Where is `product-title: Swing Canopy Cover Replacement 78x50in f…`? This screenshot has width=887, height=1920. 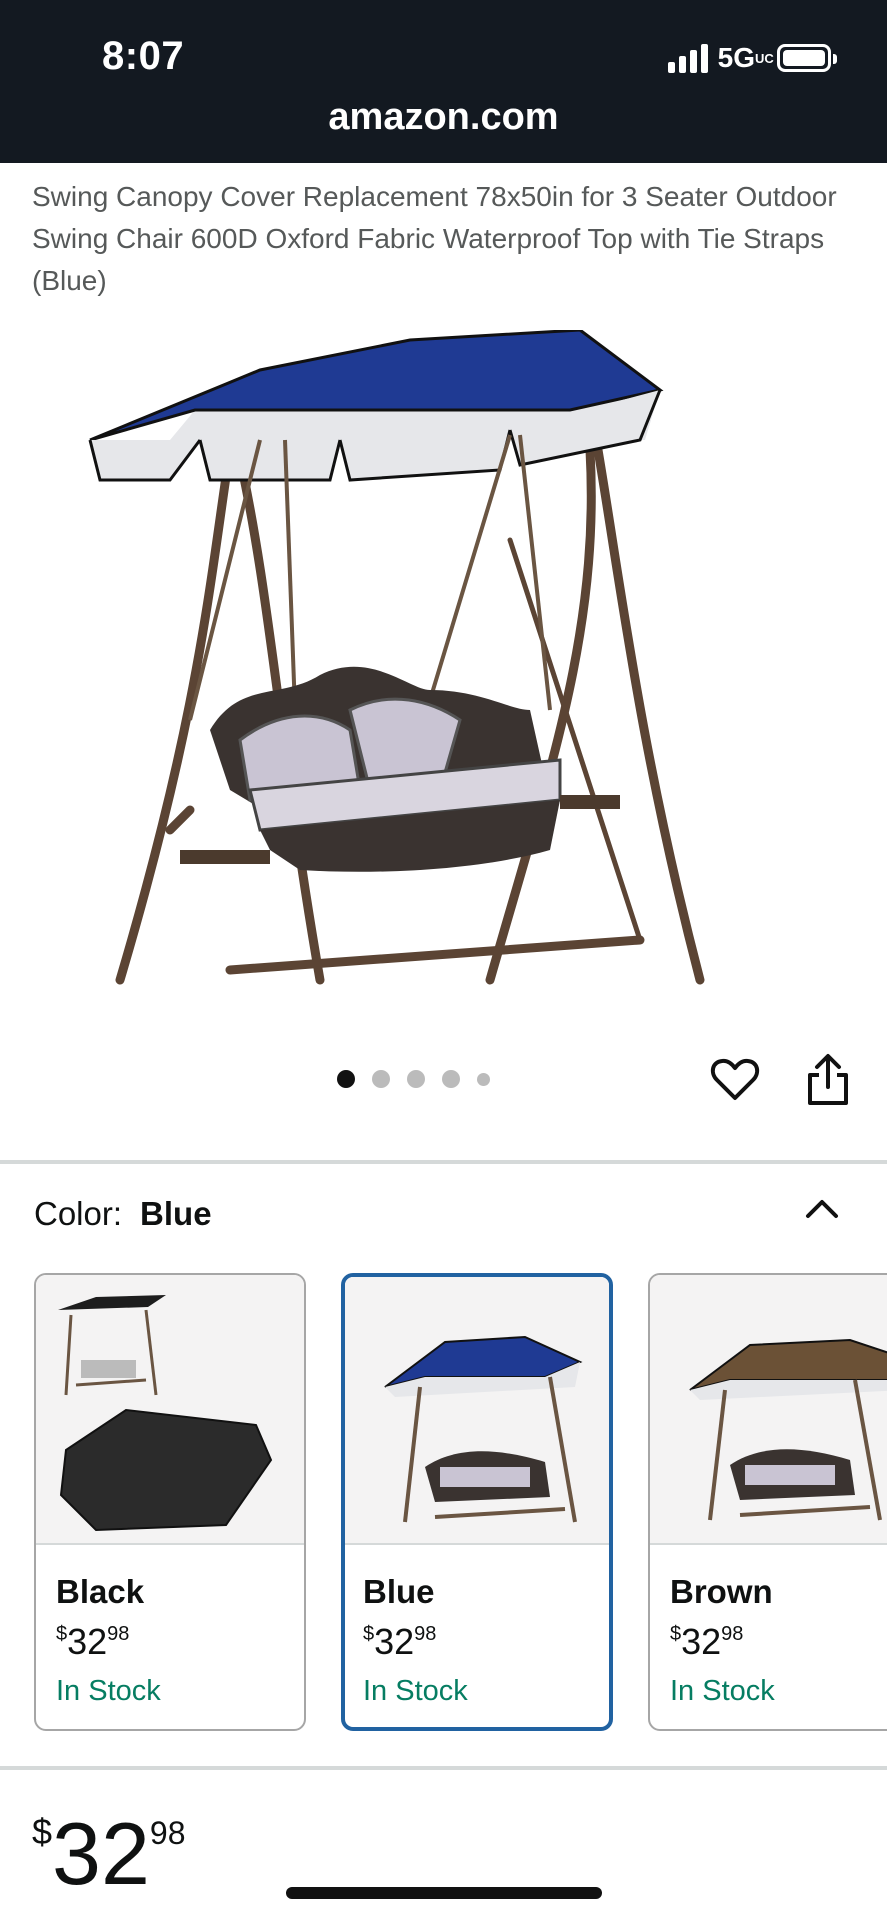
product-title: Swing Canopy Cover Replacement 78x50in f… is located at coordinates (442, 239).